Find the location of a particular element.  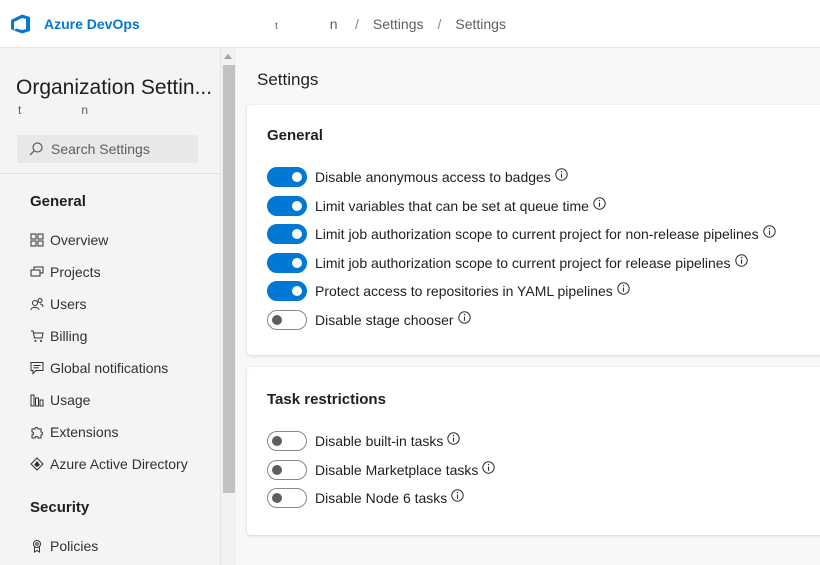

projects-icon is located at coordinates (37, 272).